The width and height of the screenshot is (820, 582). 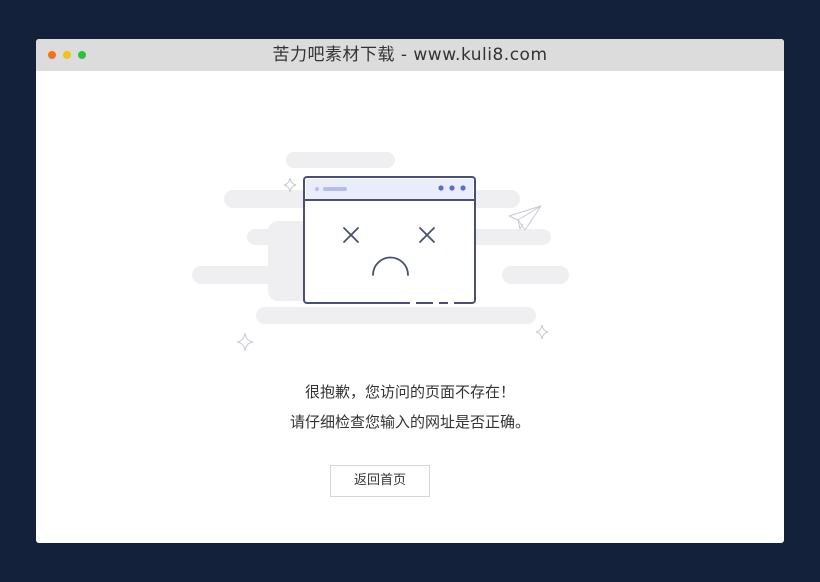 What do you see at coordinates (380, 481) in the screenshot?
I see `back-to-home-button: 返回首页` at bounding box center [380, 481].